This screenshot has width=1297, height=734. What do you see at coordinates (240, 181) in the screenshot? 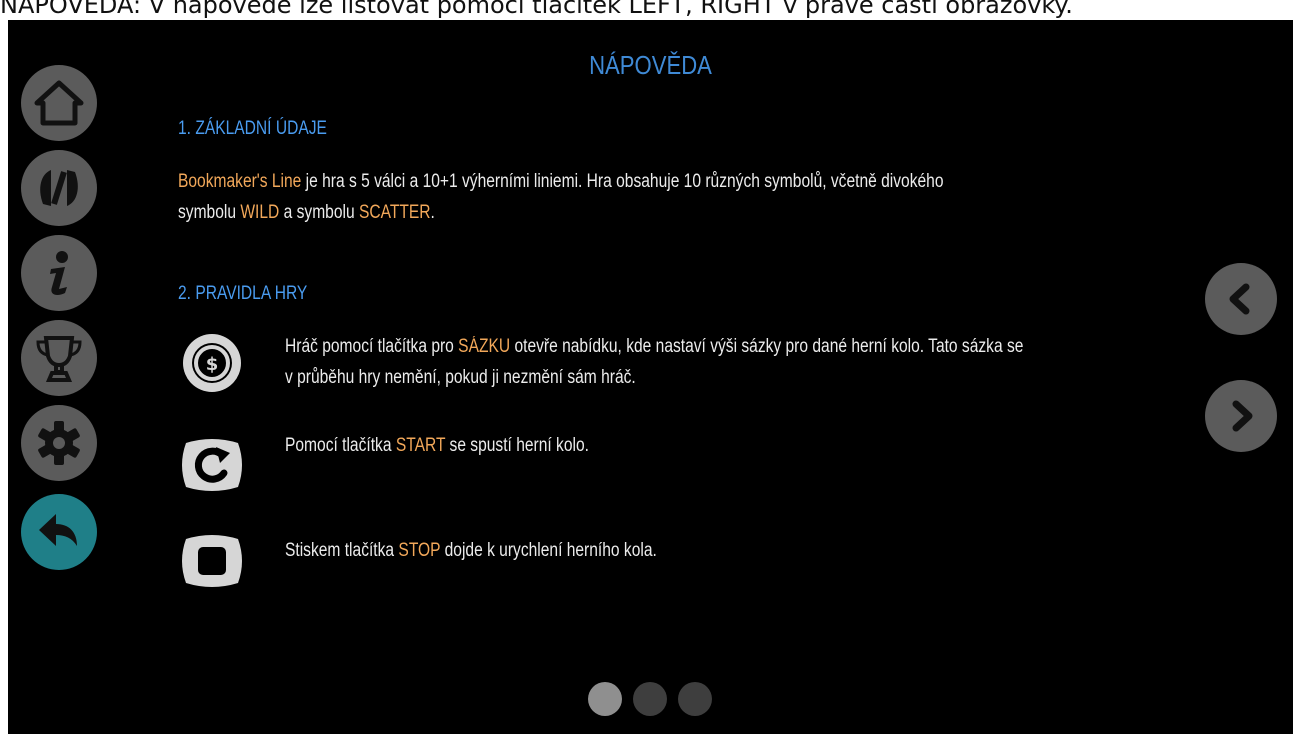
I see `game-name: Bookmaker's Line` at bounding box center [240, 181].